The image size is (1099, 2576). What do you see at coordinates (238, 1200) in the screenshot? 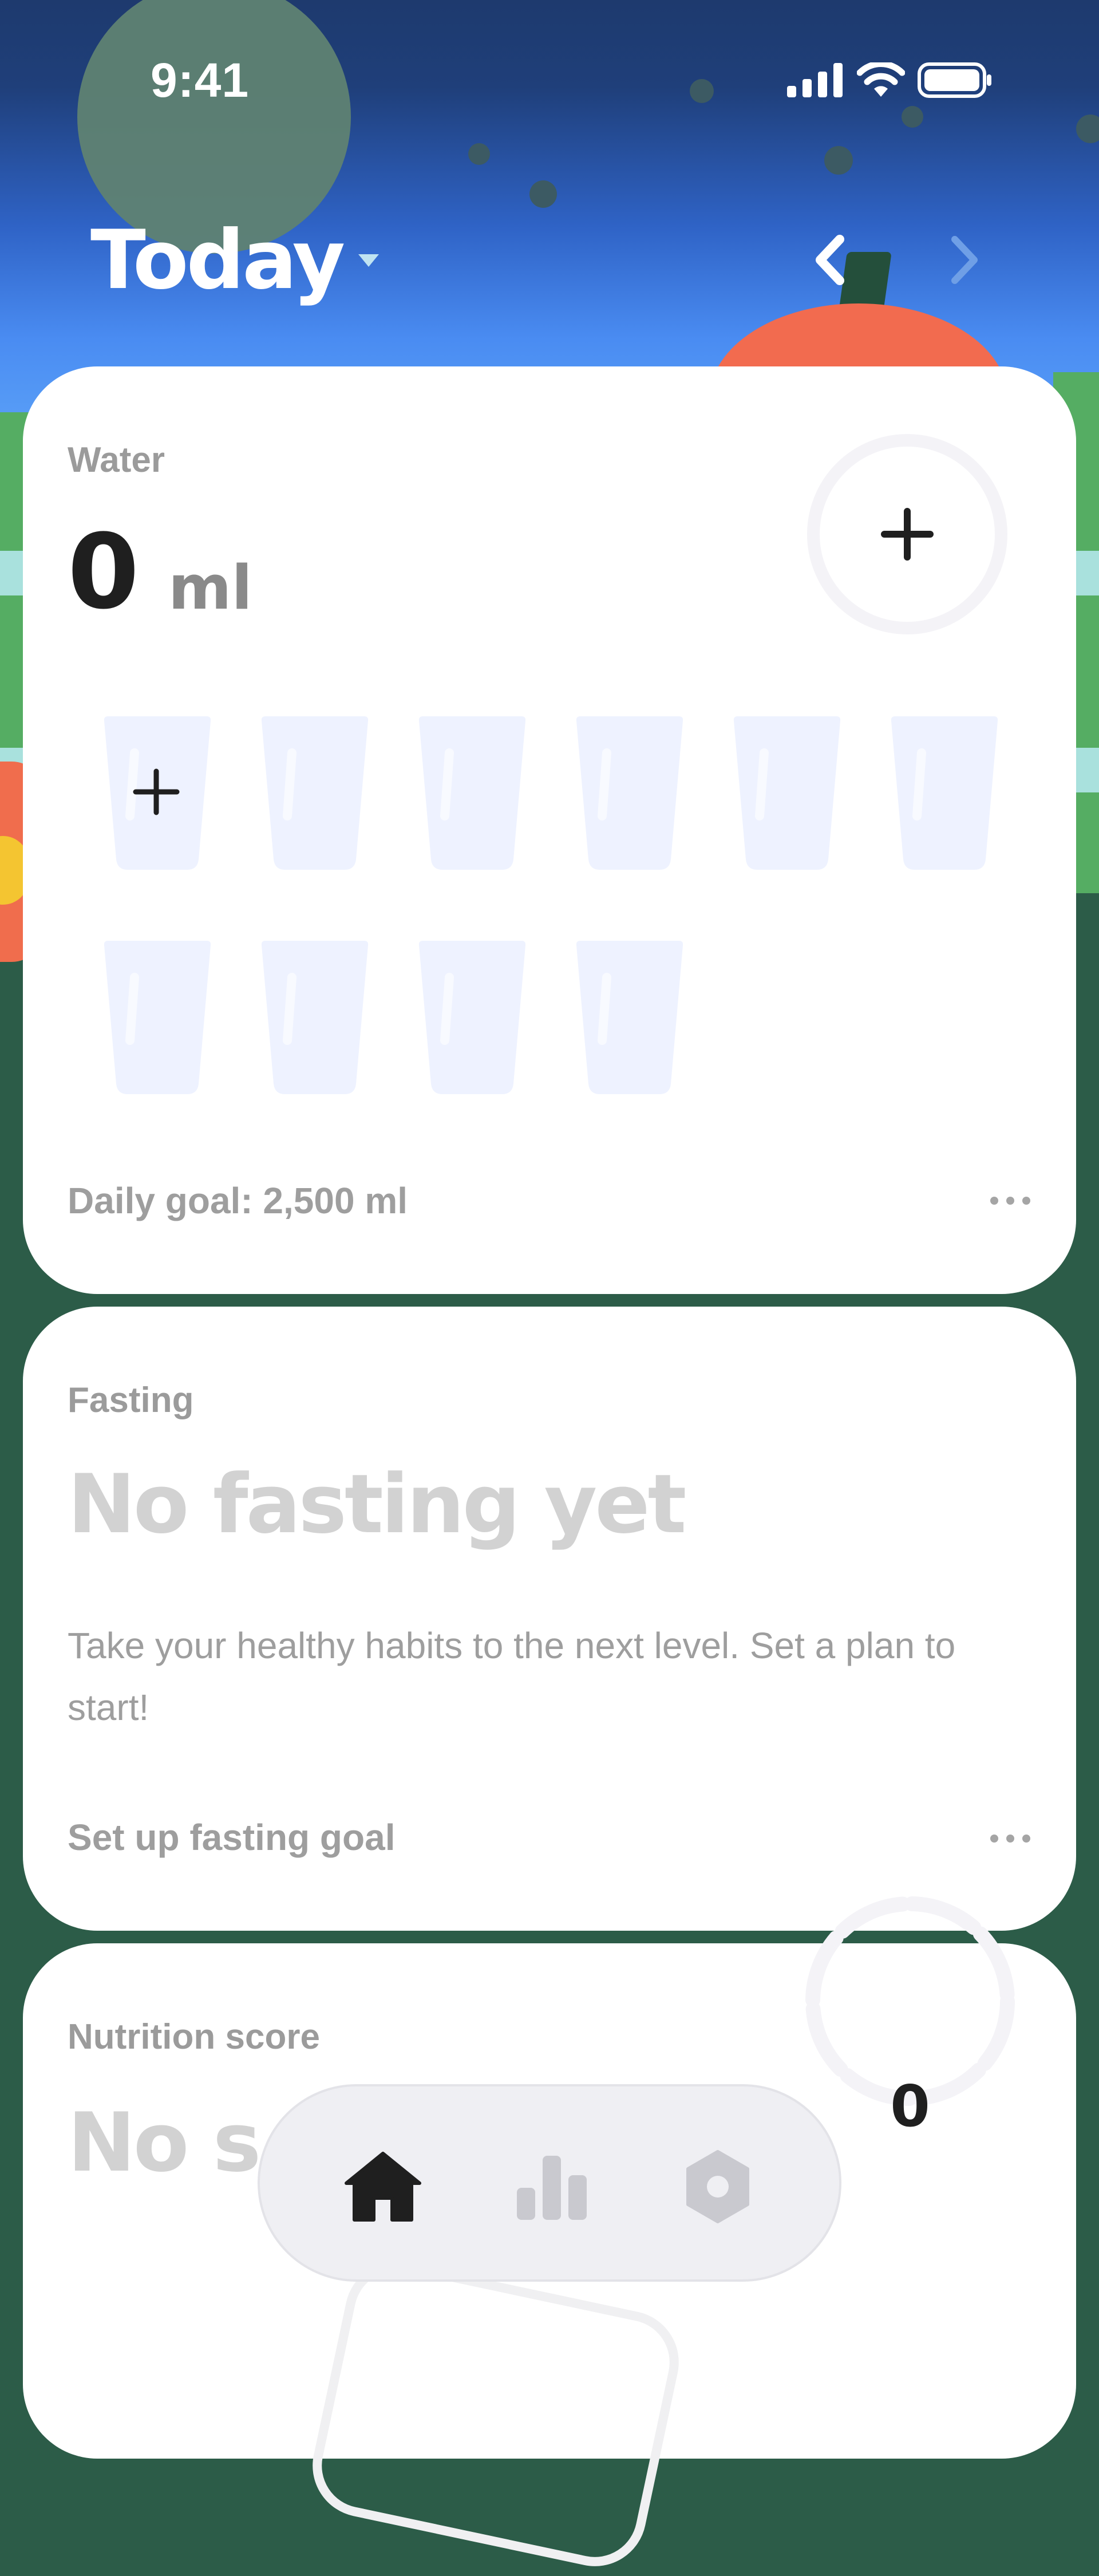
I see `daily-goal: Daily goal: 2,500 ml` at bounding box center [238, 1200].